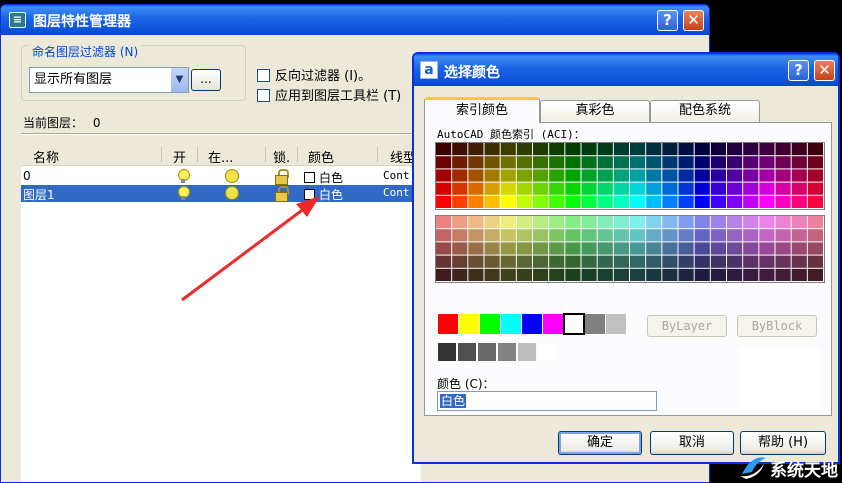 The width and height of the screenshot is (842, 483). I want to click on watermark-text: 系统天地, so click(804, 471).